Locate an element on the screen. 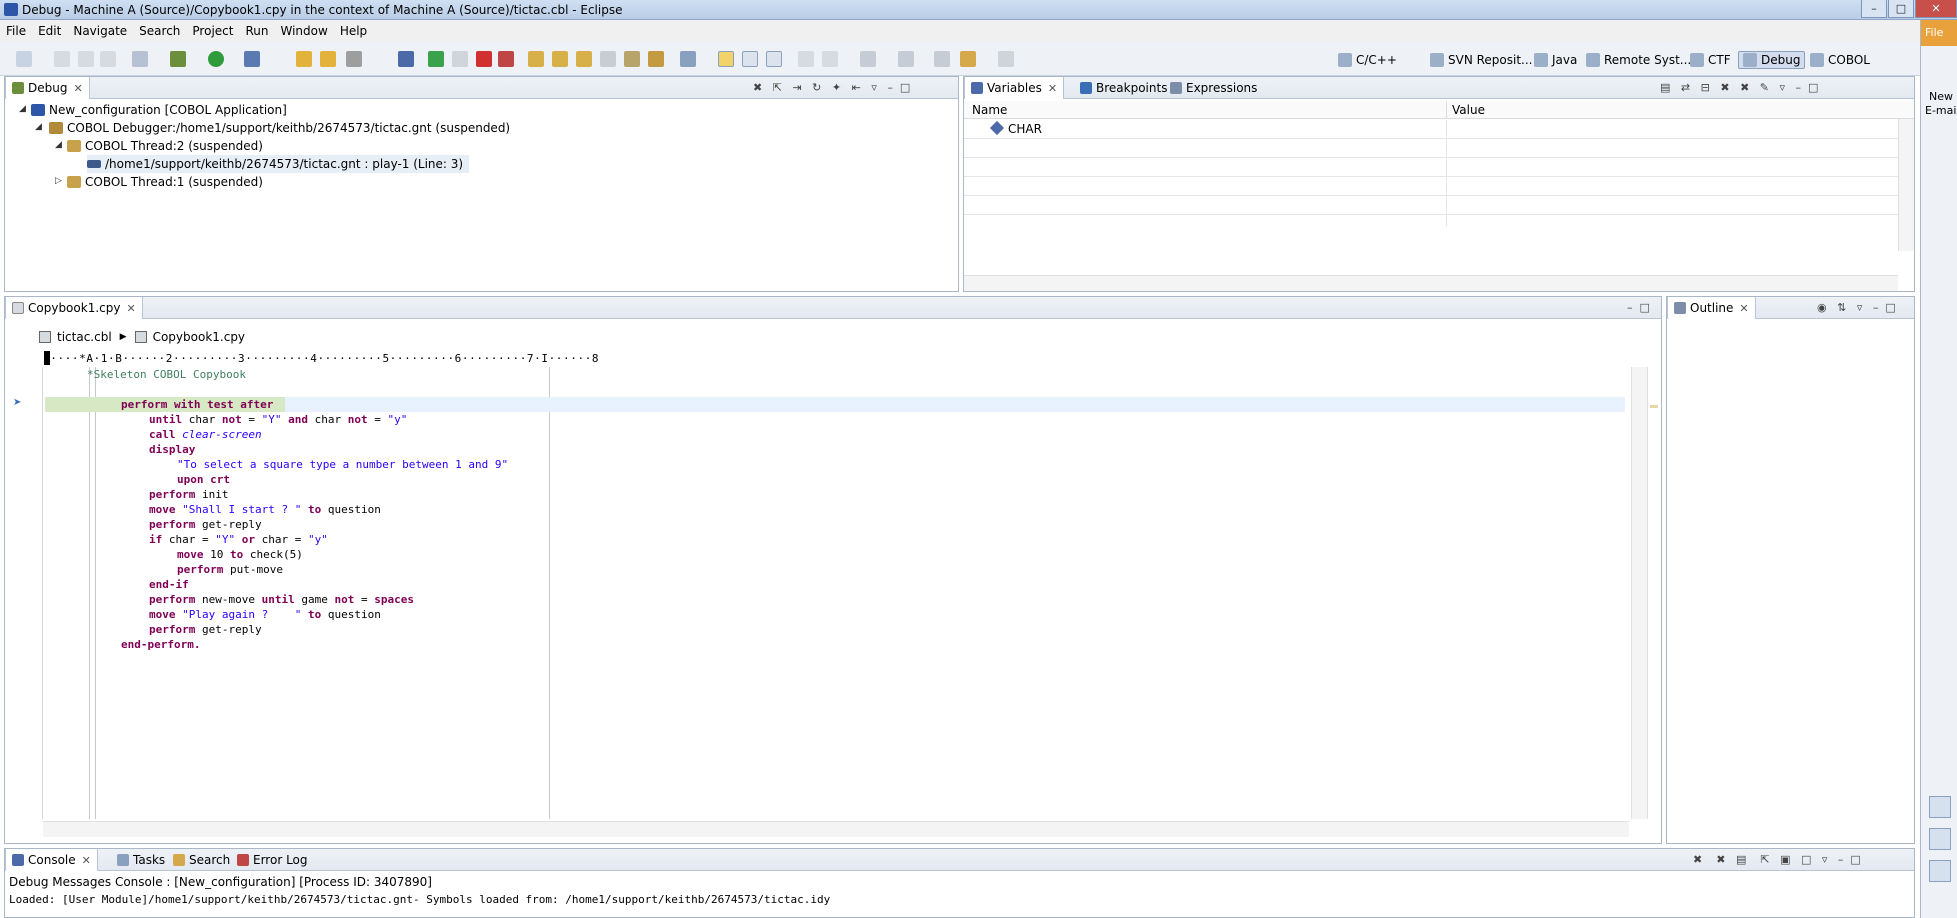  perspective-debug: Debug is located at coordinates (1772, 60).